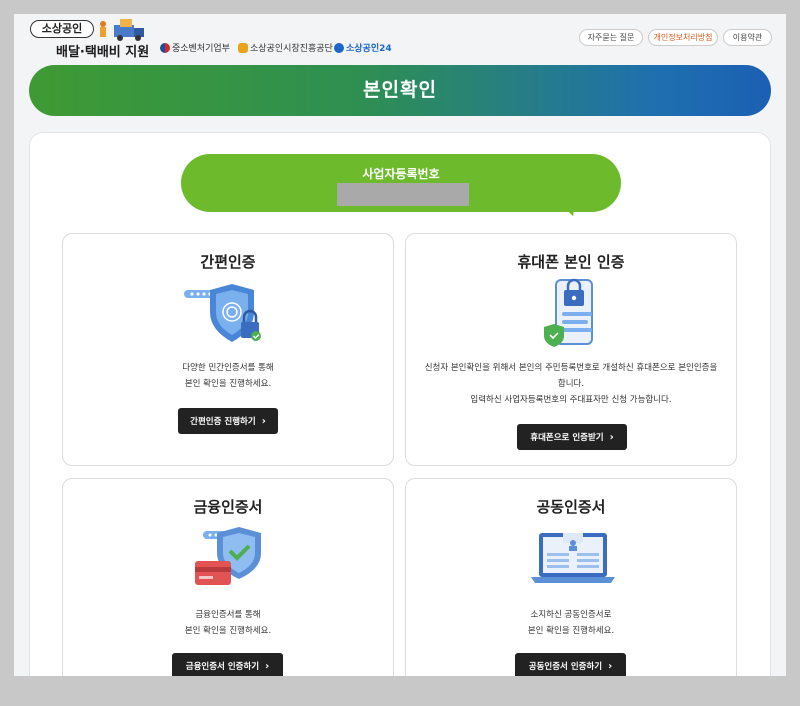 This screenshot has width=800, height=706. What do you see at coordinates (228, 615) in the screenshot?
I see `card-desc-line: 금융인증서를 통해` at bounding box center [228, 615].